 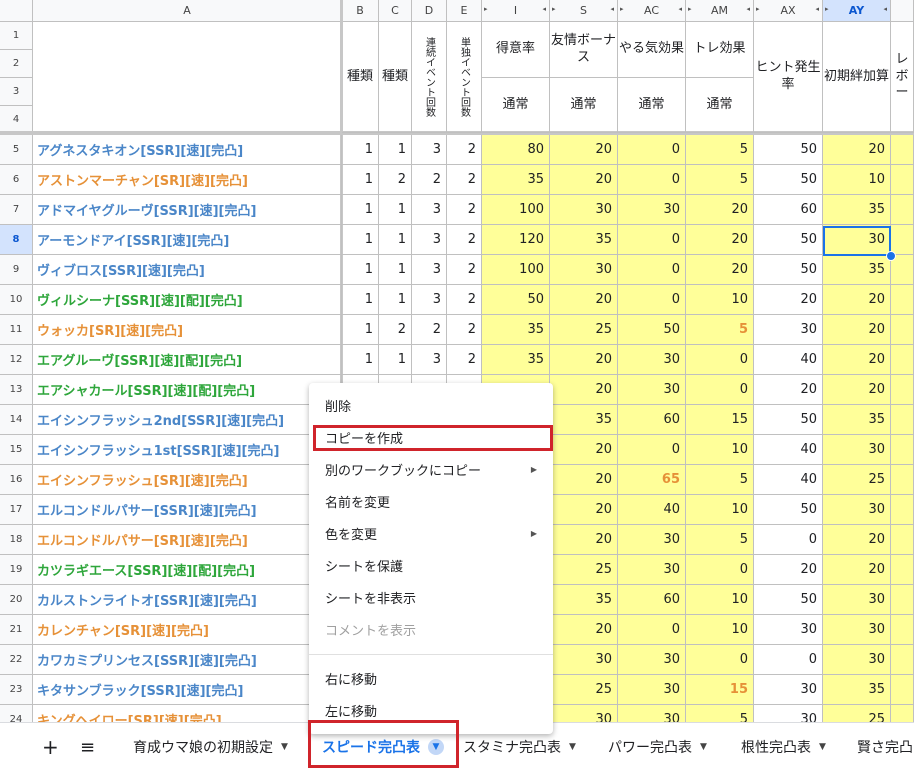 What do you see at coordinates (652, 480) in the screenshot?
I see `cell-ac: 65` at bounding box center [652, 480].